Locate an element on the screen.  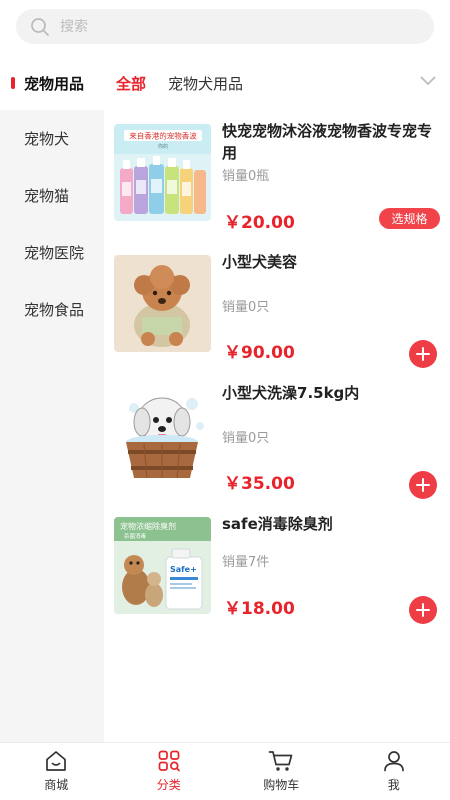
bottle-label-text: Safe+ is located at coordinates (183, 569).